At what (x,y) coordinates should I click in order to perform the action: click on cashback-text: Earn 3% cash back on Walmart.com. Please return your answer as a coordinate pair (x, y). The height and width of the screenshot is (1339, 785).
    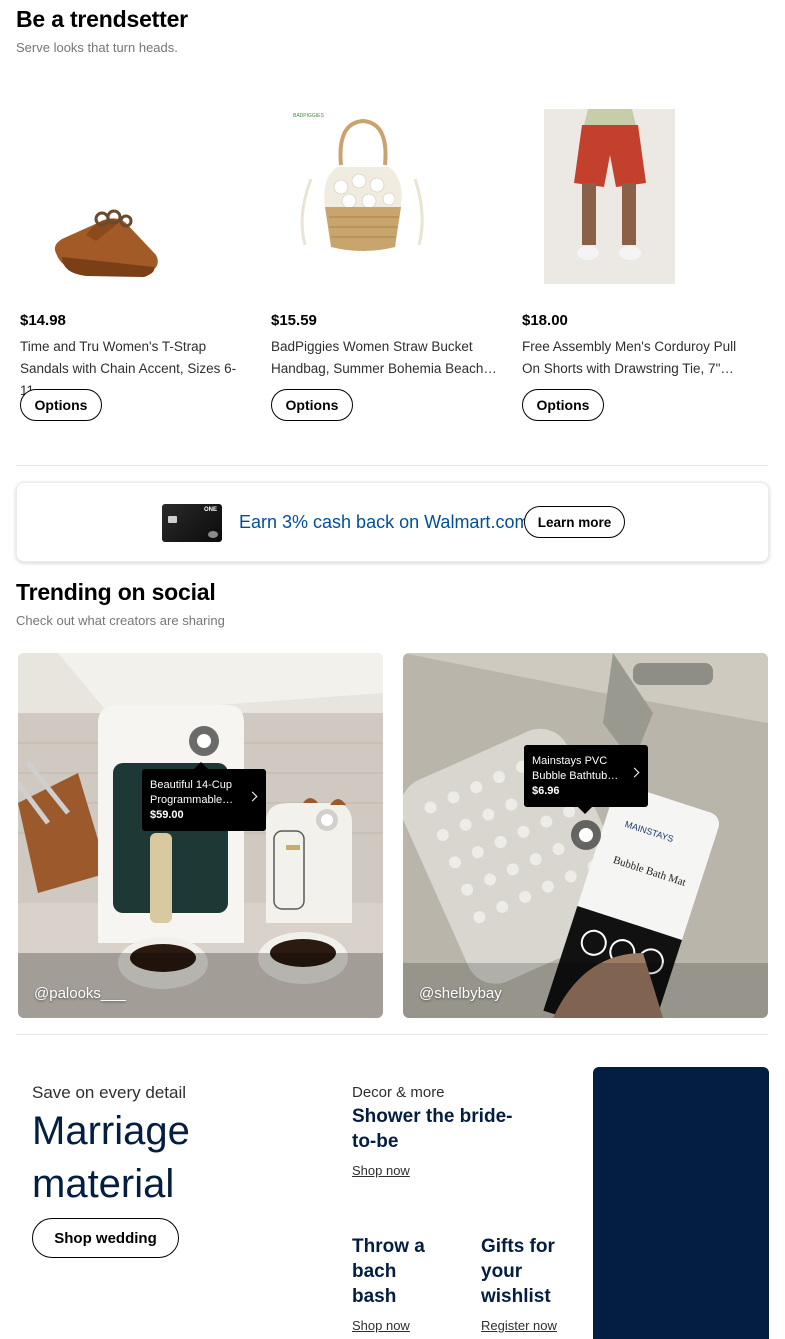
    Looking at the image, I should click on (384, 522).